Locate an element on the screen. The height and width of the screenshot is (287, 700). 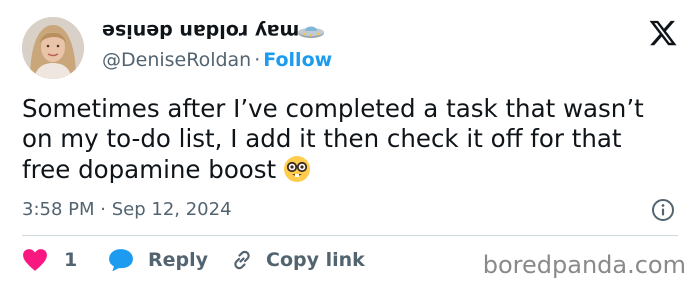
reply-bubble-icon is located at coordinates (121, 260).